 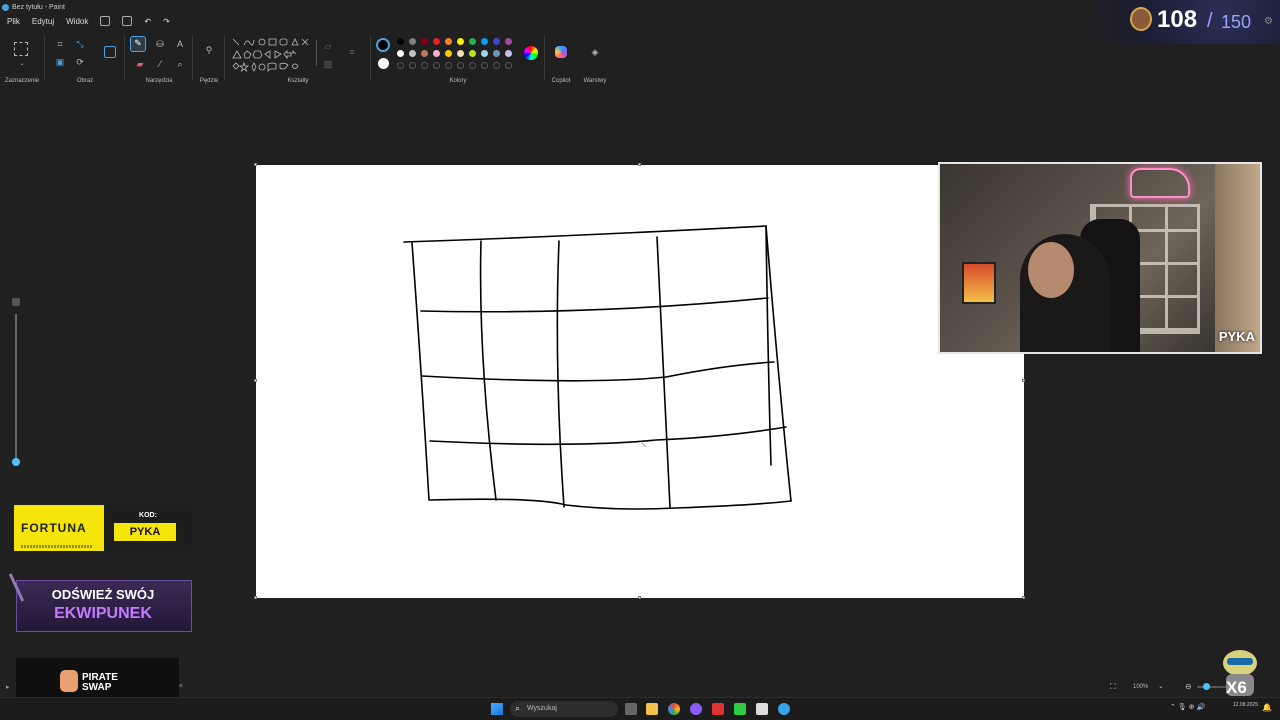 What do you see at coordinates (181, 686) in the screenshot?
I see `close-icon: ×` at bounding box center [181, 686].